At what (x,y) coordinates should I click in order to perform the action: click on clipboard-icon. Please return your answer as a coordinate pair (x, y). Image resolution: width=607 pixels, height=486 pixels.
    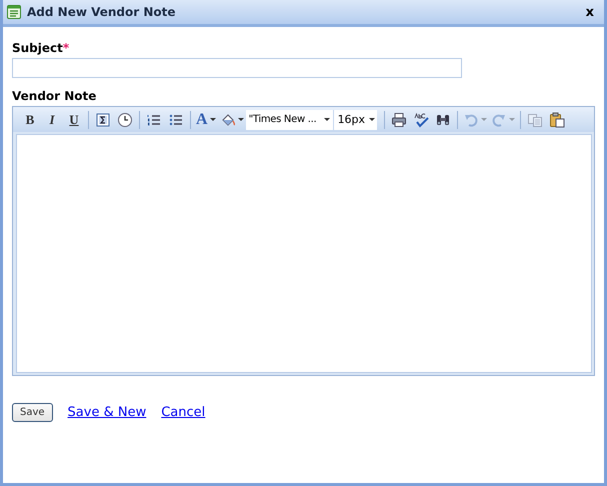
    Looking at the image, I should click on (556, 120).